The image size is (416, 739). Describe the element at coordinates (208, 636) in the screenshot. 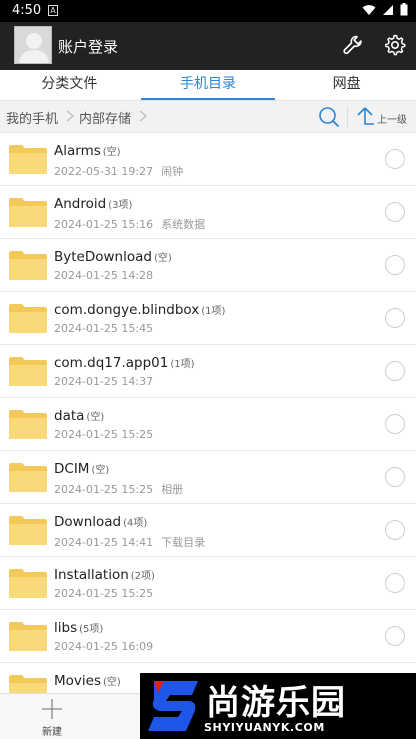

I see `file-row: libs (5项) 2024-01-25 16:09` at that location.